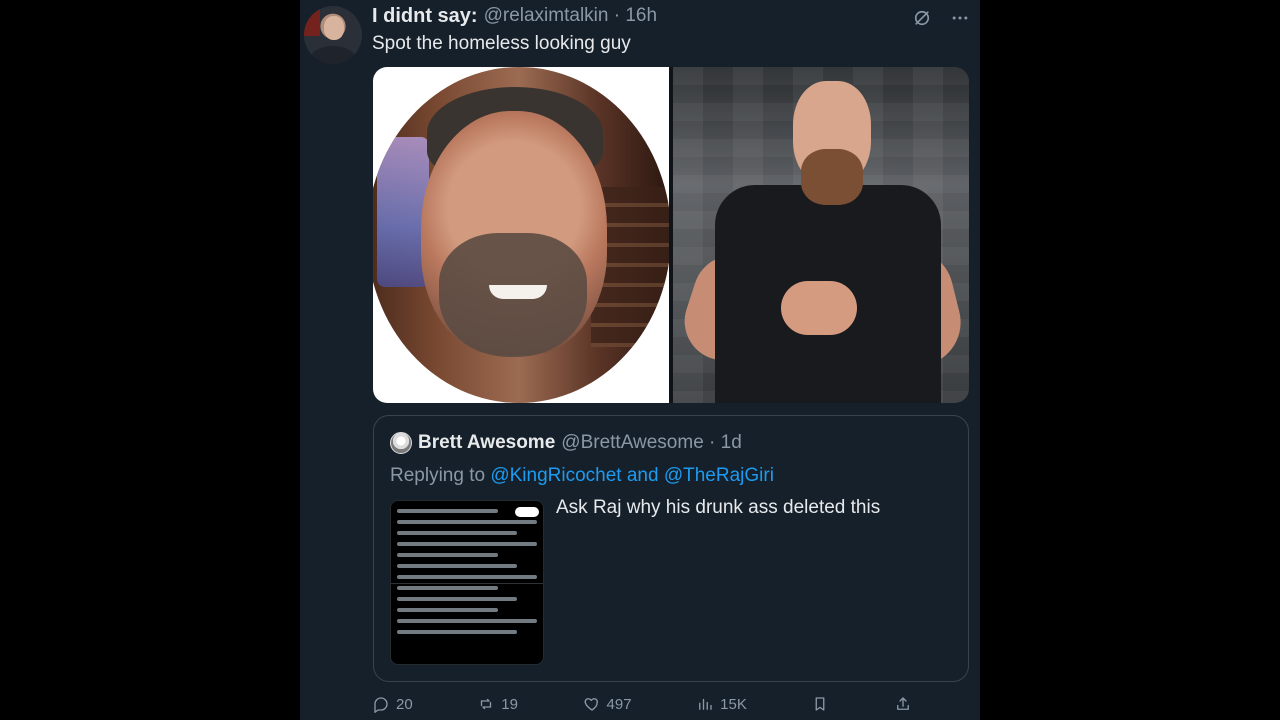  I want to click on bookmark-button, so click(820, 704).